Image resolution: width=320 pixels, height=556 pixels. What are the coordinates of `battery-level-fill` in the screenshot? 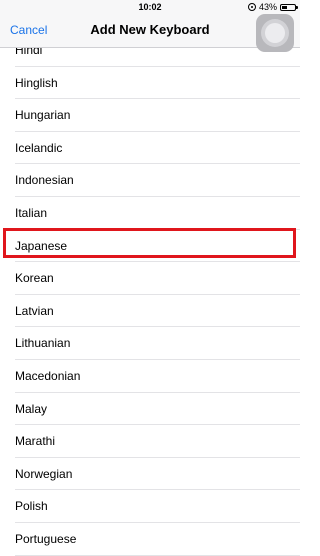 It's located at (285, 7).